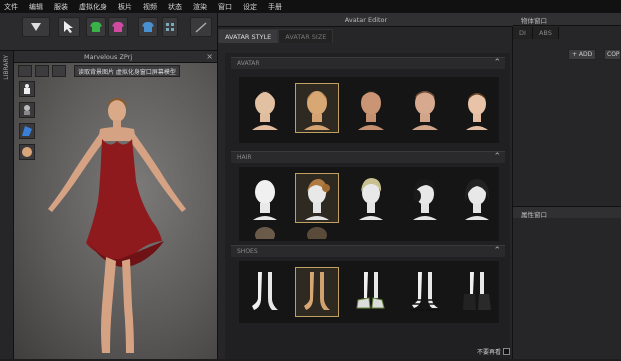  Describe the element at coordinates (368, 157) in the screenshot. I see `hair-section-header: HAIR ⌃` at that location.